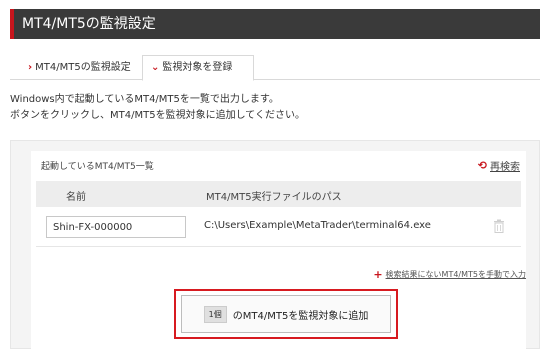 Image resolution: width=550 pixels, height=349 pixels. I want to click on count-badge: 1個, so click(215, 314).